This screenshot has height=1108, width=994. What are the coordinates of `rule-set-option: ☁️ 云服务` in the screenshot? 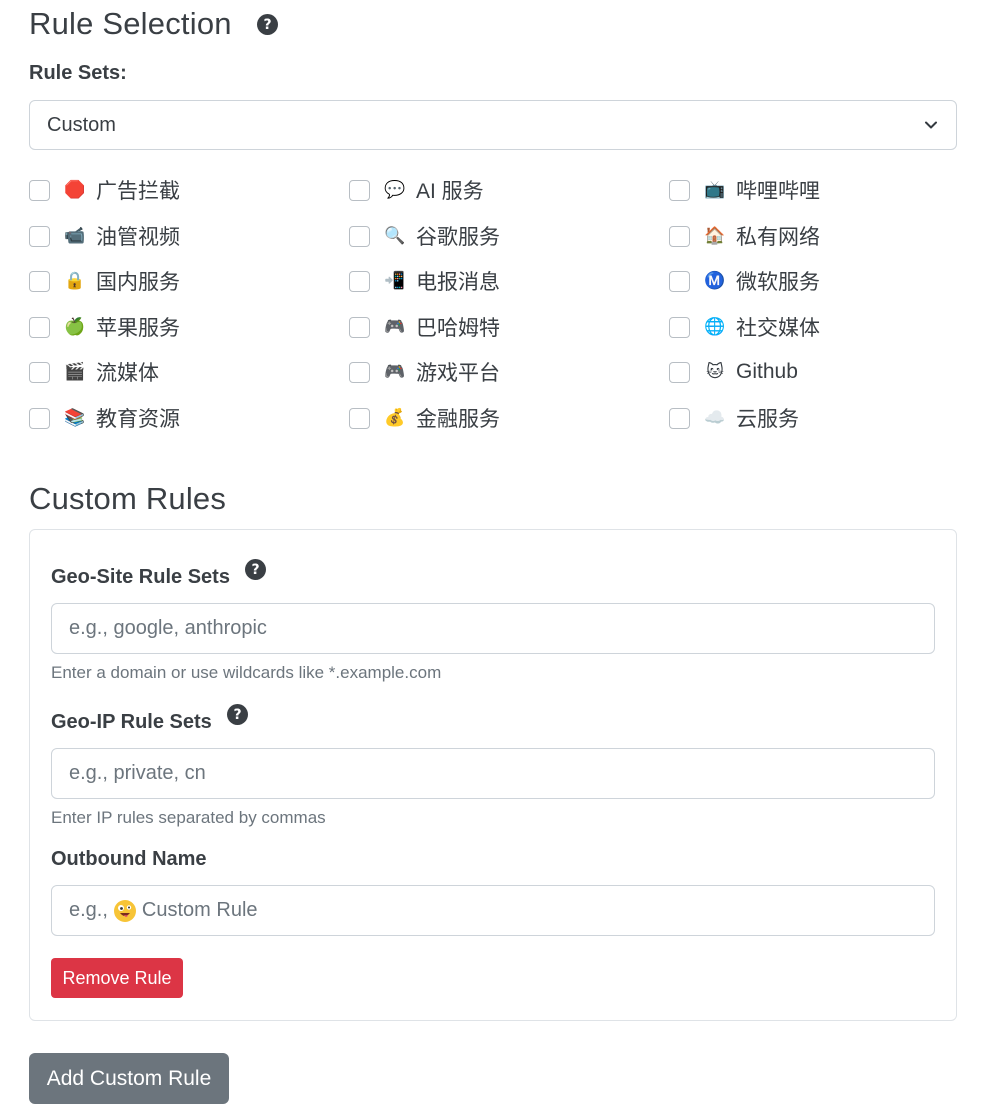 It's located at (734, 418).